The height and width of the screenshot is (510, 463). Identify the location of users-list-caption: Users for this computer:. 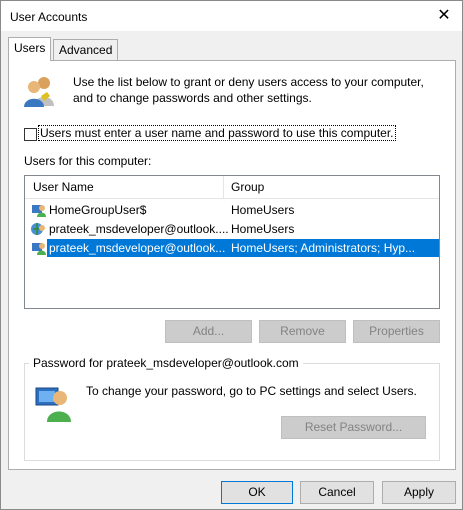
(88, 161).